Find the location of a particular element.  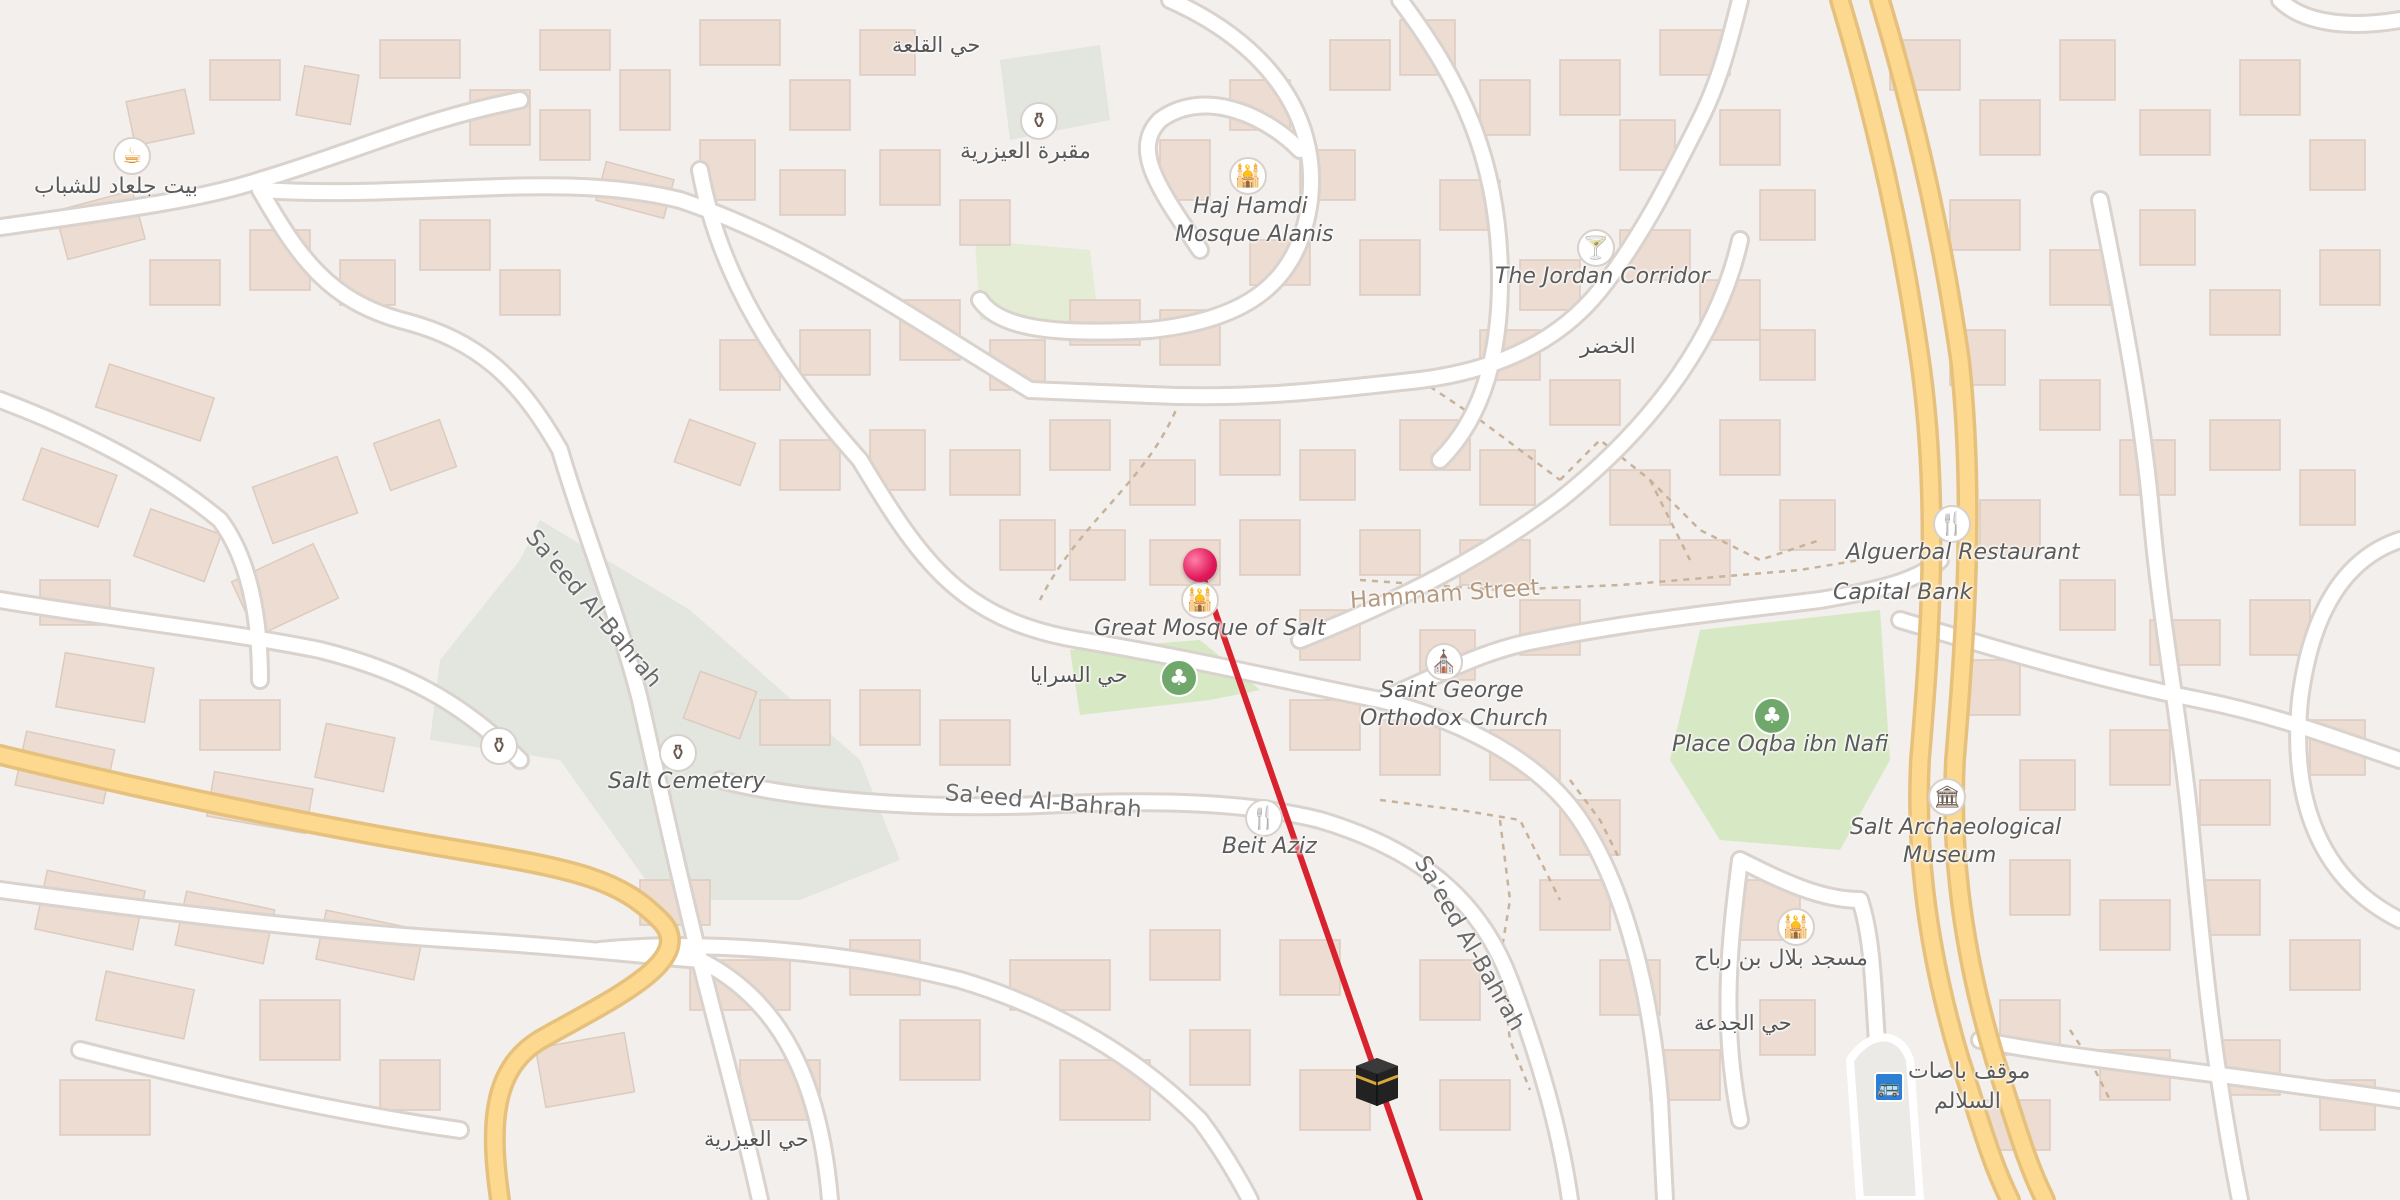

poi-label-alguerbal: Alguerbal Restaurant is located at coordinates (1963, 553).